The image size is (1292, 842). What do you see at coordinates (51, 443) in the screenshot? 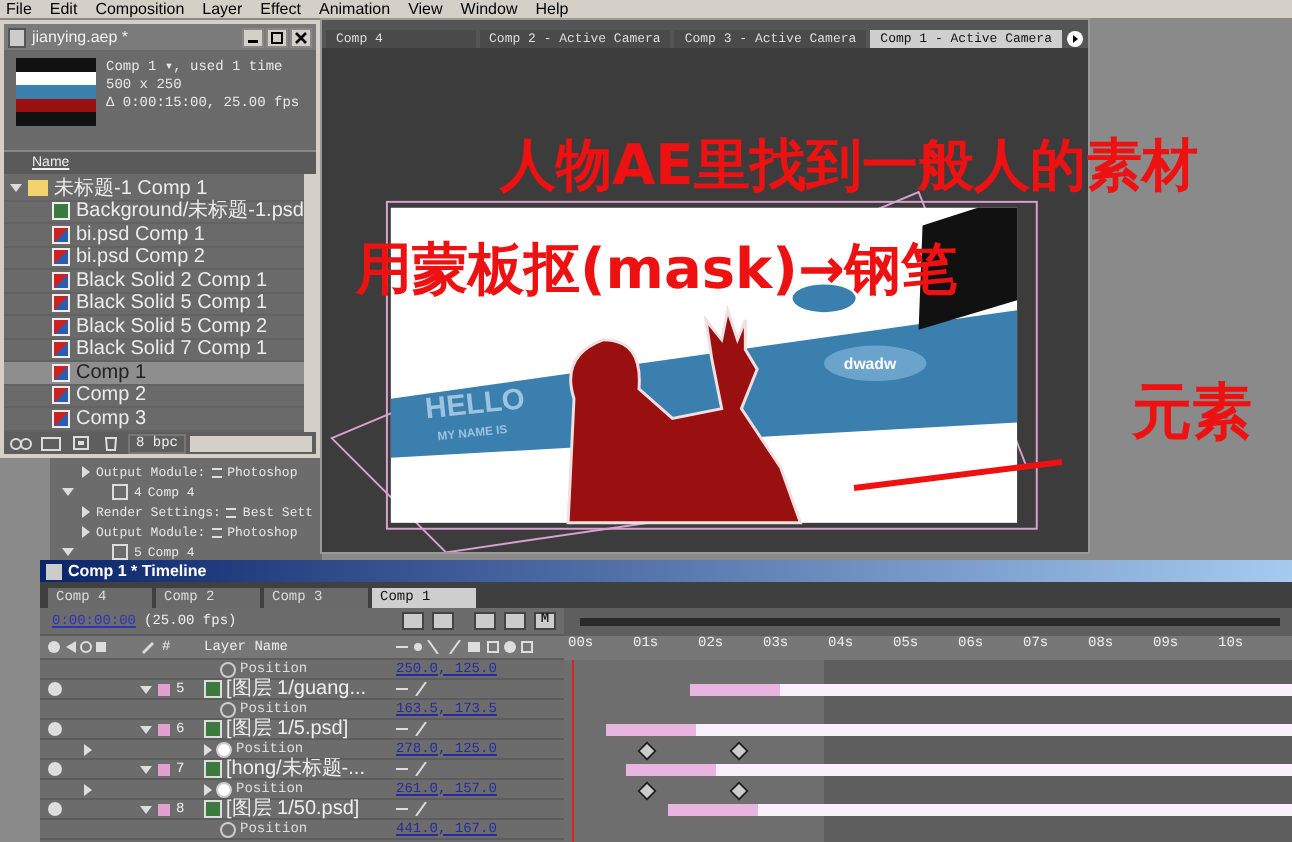
I see `folder-icon` at bounding box center [51, 443].